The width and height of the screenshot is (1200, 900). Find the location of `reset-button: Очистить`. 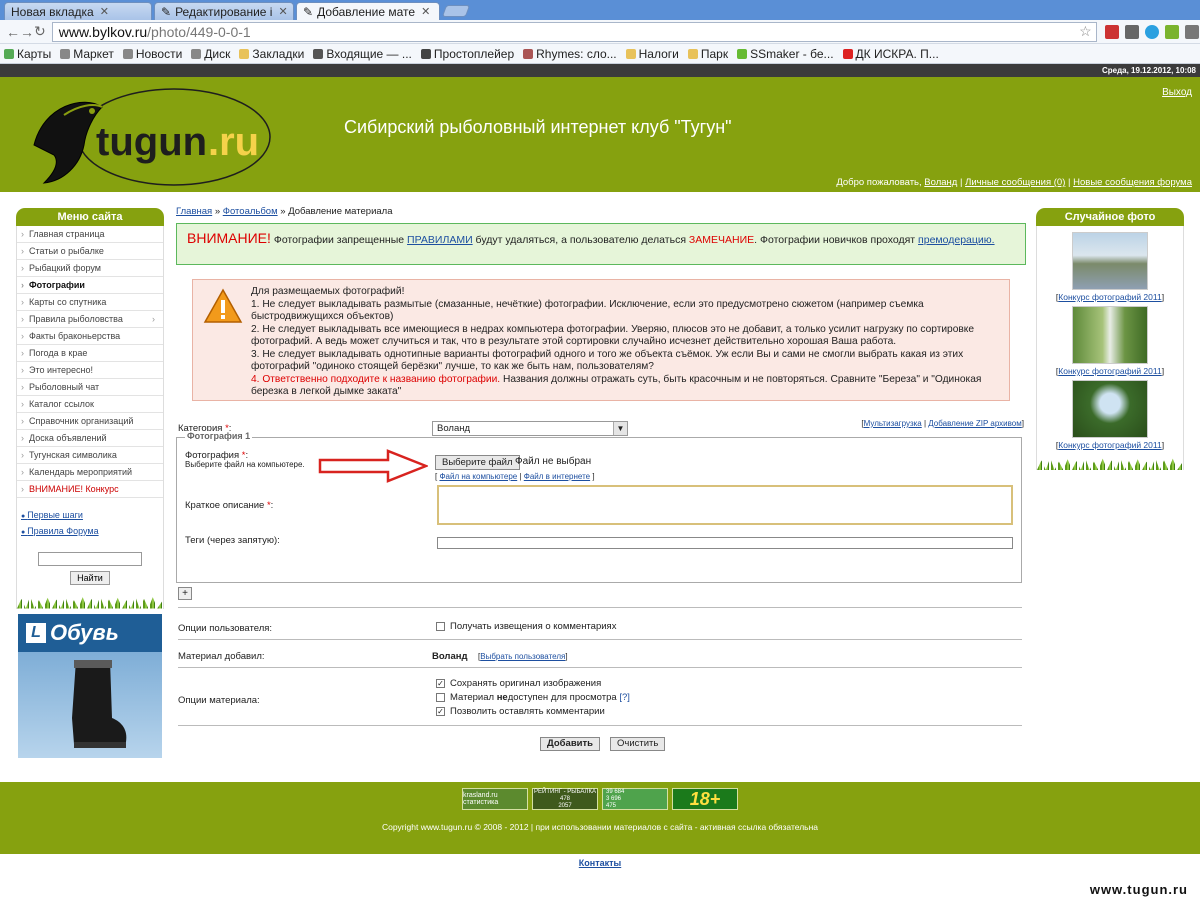

reset-button: Очистить is located at coordinates (638, 744).